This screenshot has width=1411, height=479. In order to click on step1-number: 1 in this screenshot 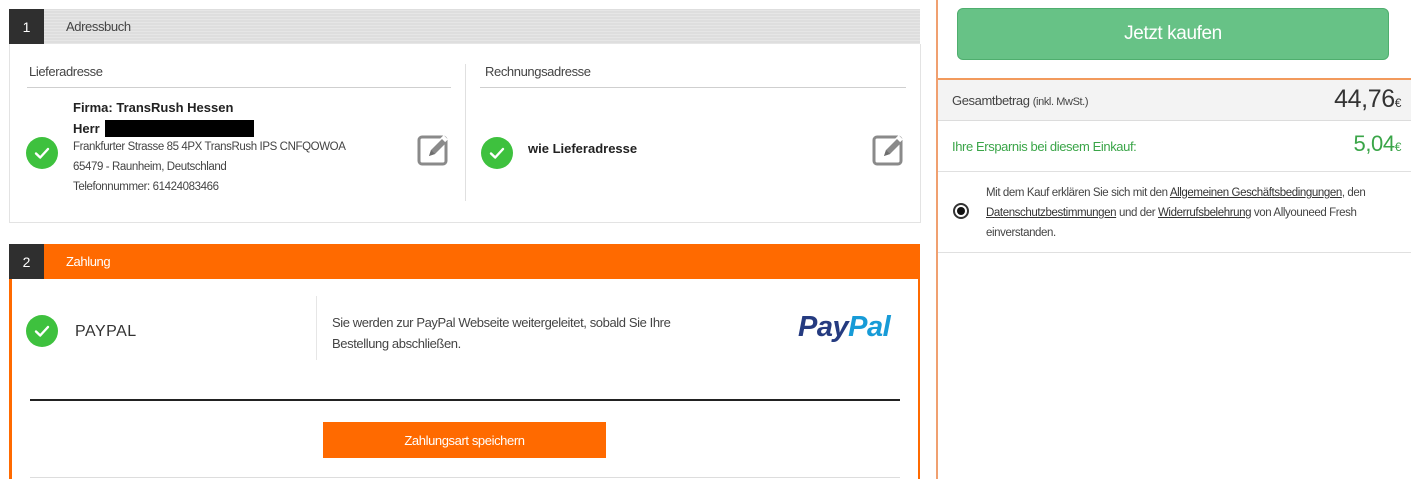, I will do `click(26, 26)`.